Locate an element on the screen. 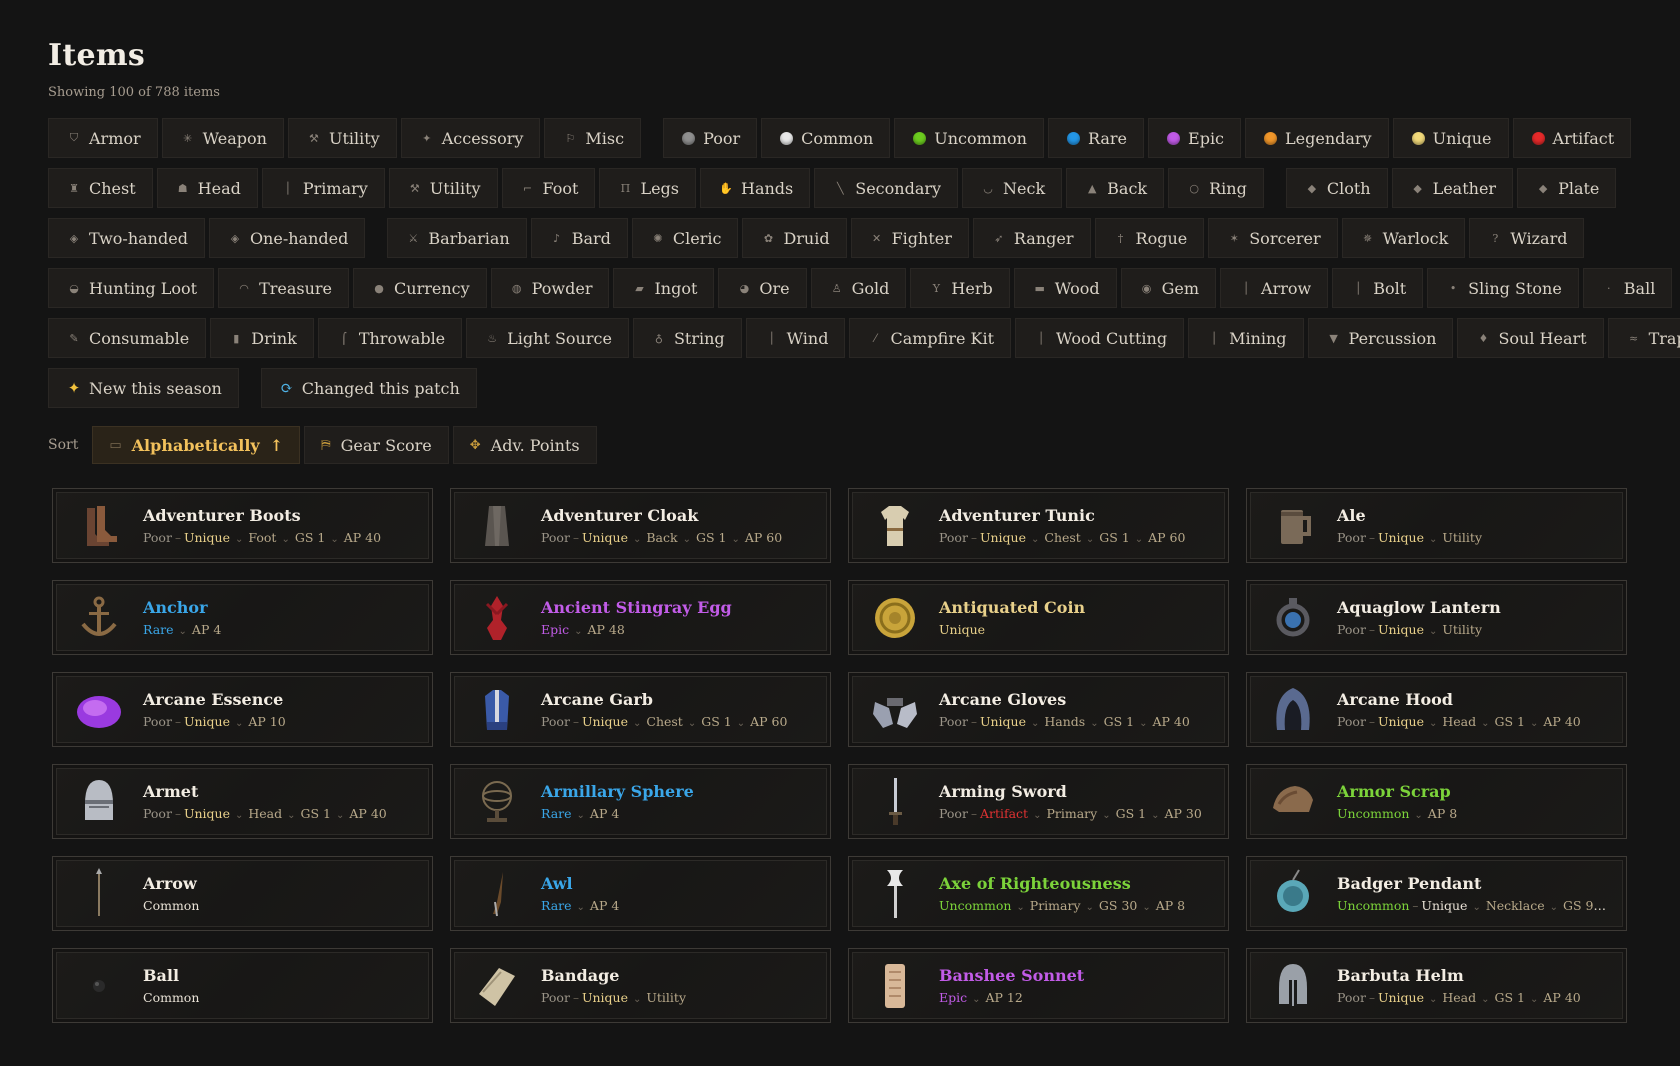  filter-hands: ✋ Hands is located at coordinates (755, 188).